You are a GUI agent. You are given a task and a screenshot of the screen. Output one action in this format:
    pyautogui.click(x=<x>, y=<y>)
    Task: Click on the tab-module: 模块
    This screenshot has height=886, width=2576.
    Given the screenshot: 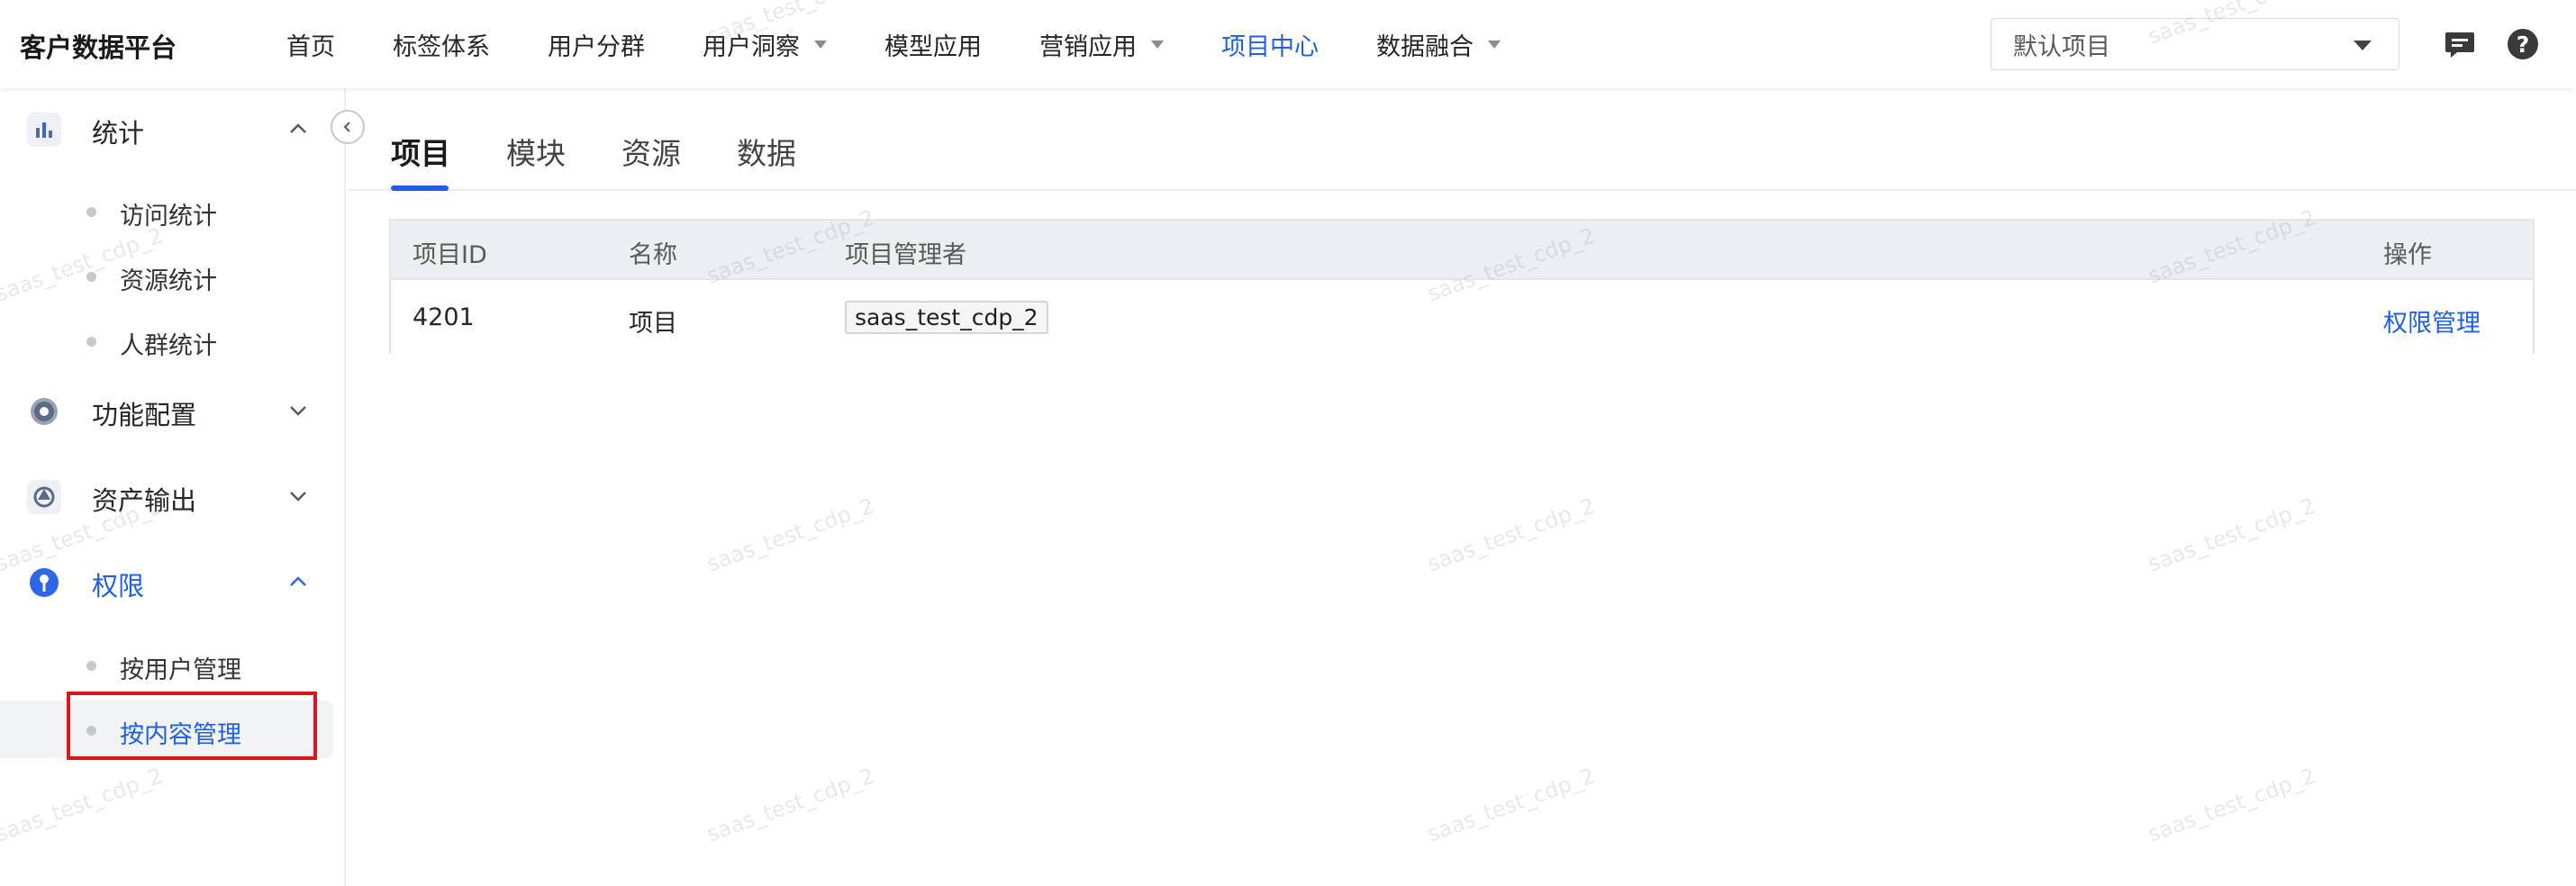 What is the action you would take?
    pyautogui.click(x=536, y=151)
    